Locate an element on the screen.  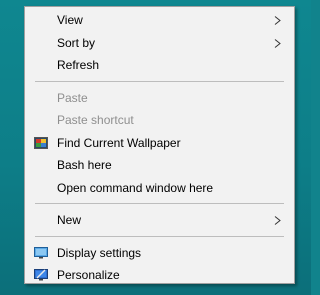
menu-item-open-command-window-here: Open command window here is located at coordinates (159, 188).